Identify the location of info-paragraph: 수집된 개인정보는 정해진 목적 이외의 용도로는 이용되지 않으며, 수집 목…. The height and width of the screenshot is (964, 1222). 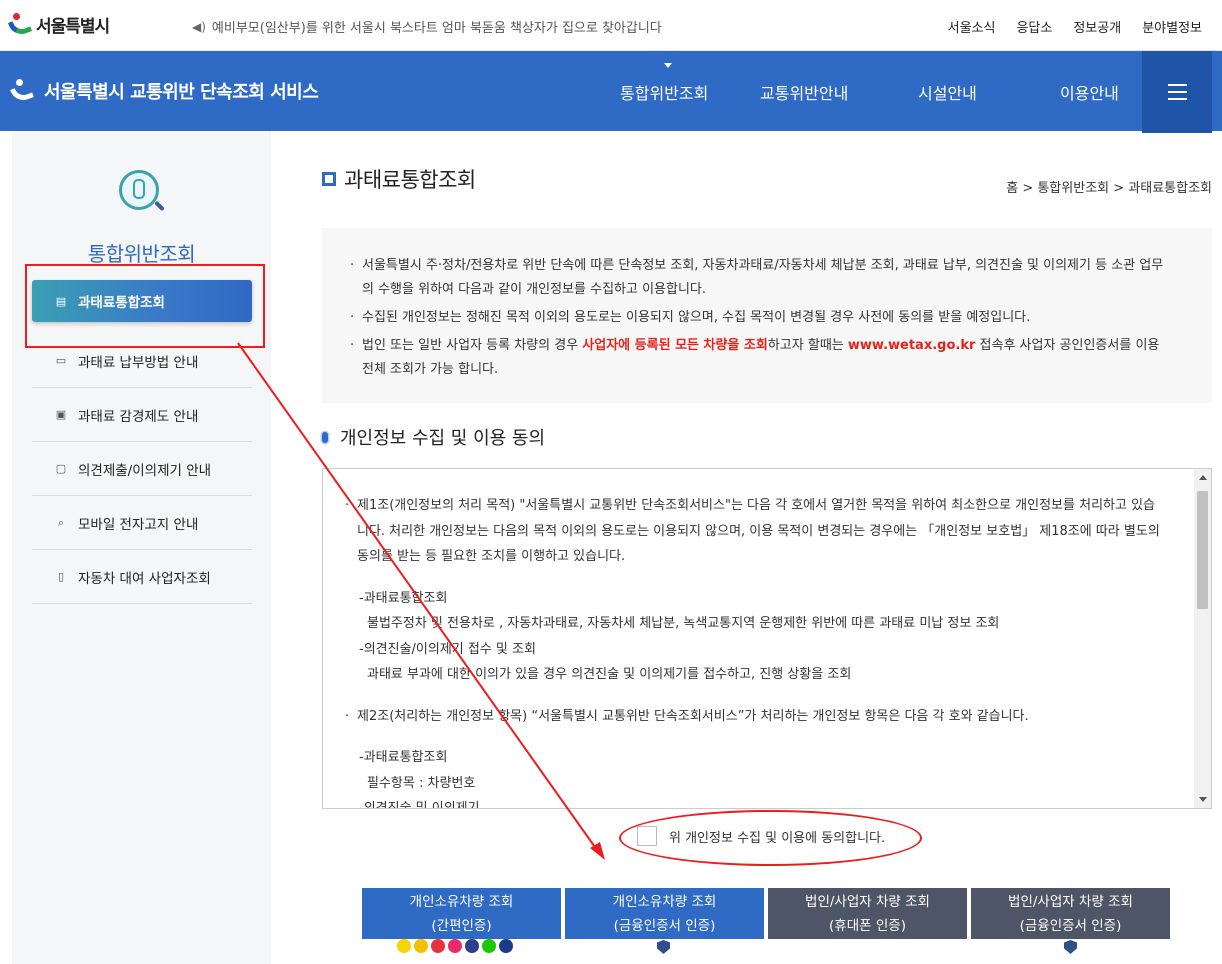
(761, 318).